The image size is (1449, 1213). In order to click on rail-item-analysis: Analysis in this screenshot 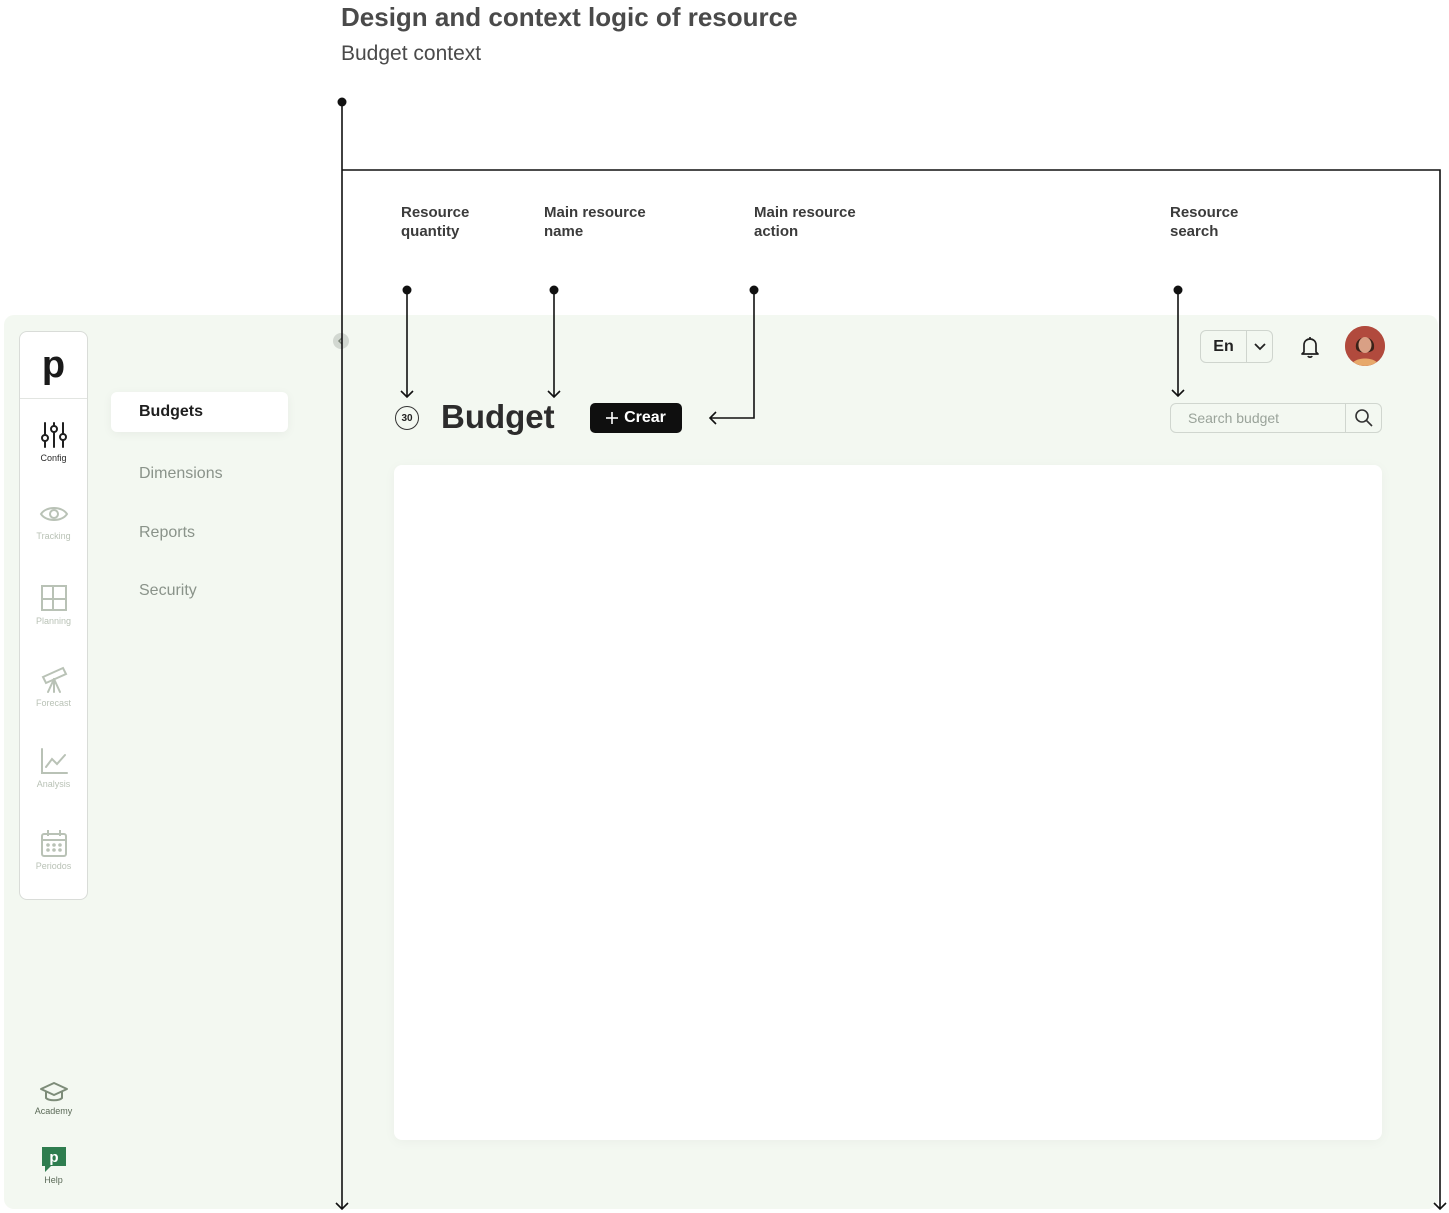, I will do `click(53, 767)`.